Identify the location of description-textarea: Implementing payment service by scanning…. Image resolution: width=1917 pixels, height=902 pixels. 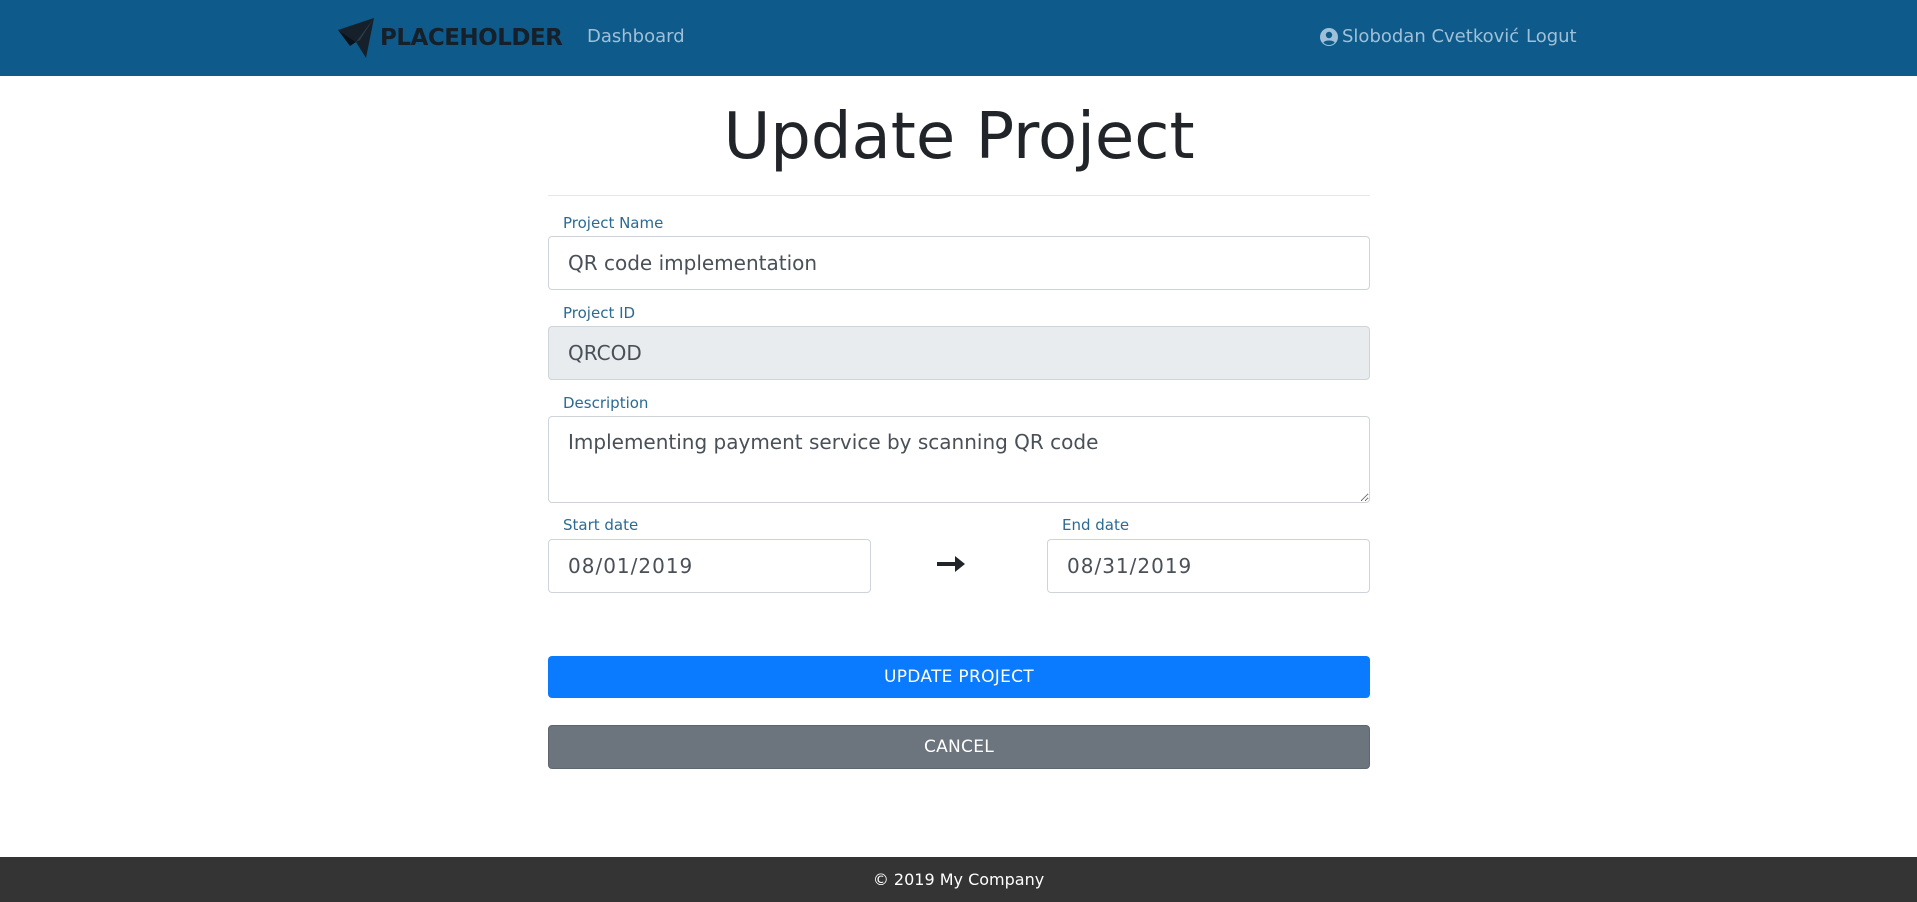
(959, 459).